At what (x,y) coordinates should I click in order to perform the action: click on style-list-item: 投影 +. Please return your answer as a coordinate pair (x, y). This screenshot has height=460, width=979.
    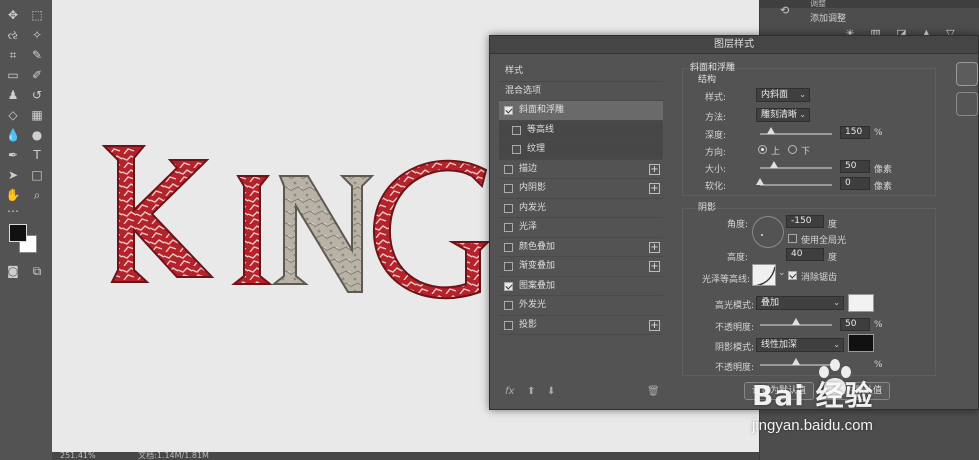
    Looking at the image, I should click on (581, 325).